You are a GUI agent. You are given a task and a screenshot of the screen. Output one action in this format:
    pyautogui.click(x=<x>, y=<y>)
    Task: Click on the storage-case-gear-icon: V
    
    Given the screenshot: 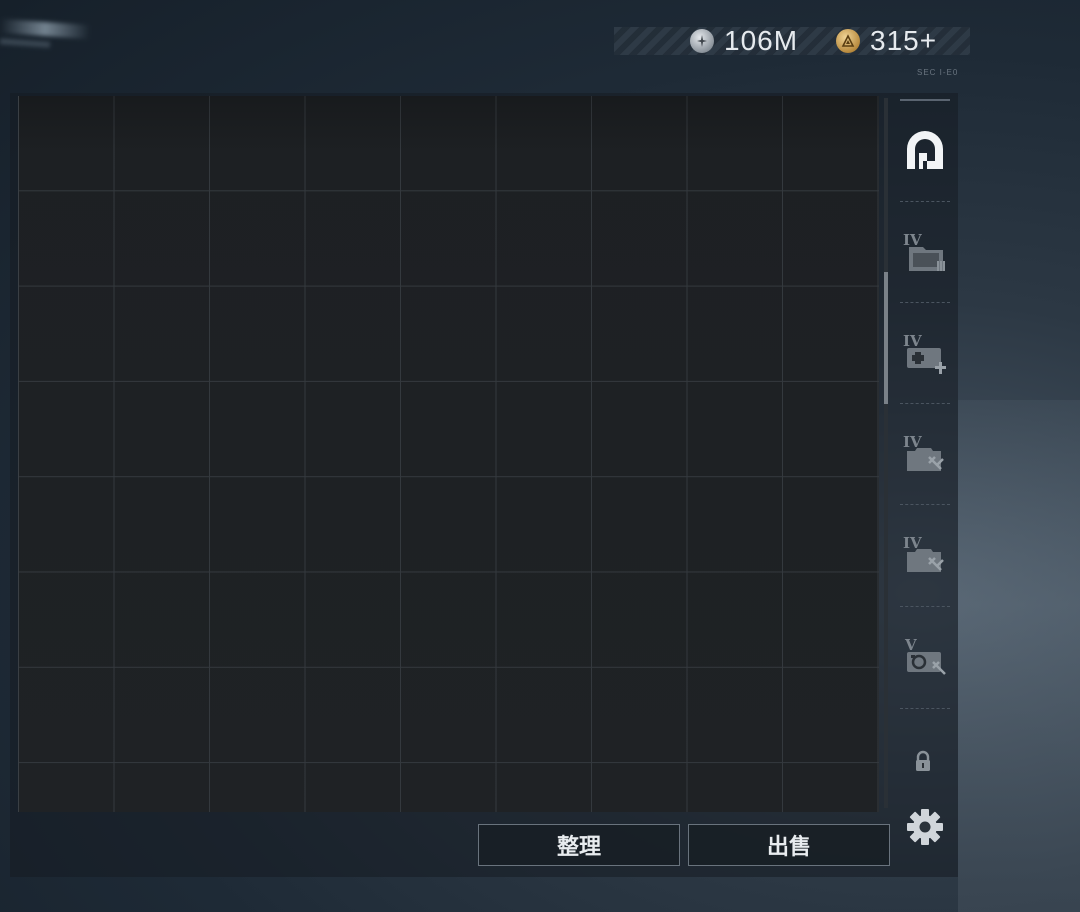 What is the action you would take?
    pyautogui.click(x=925, y=655)
    